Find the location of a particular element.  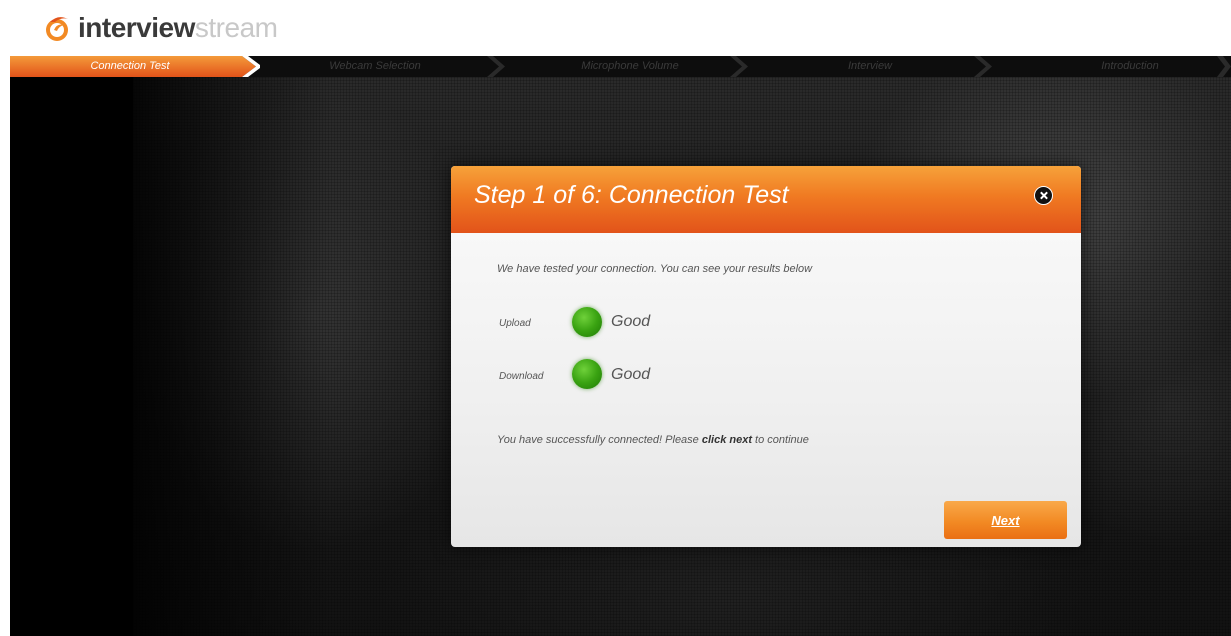

success-message-suffix: to continue is located at coordinates (780, 440).